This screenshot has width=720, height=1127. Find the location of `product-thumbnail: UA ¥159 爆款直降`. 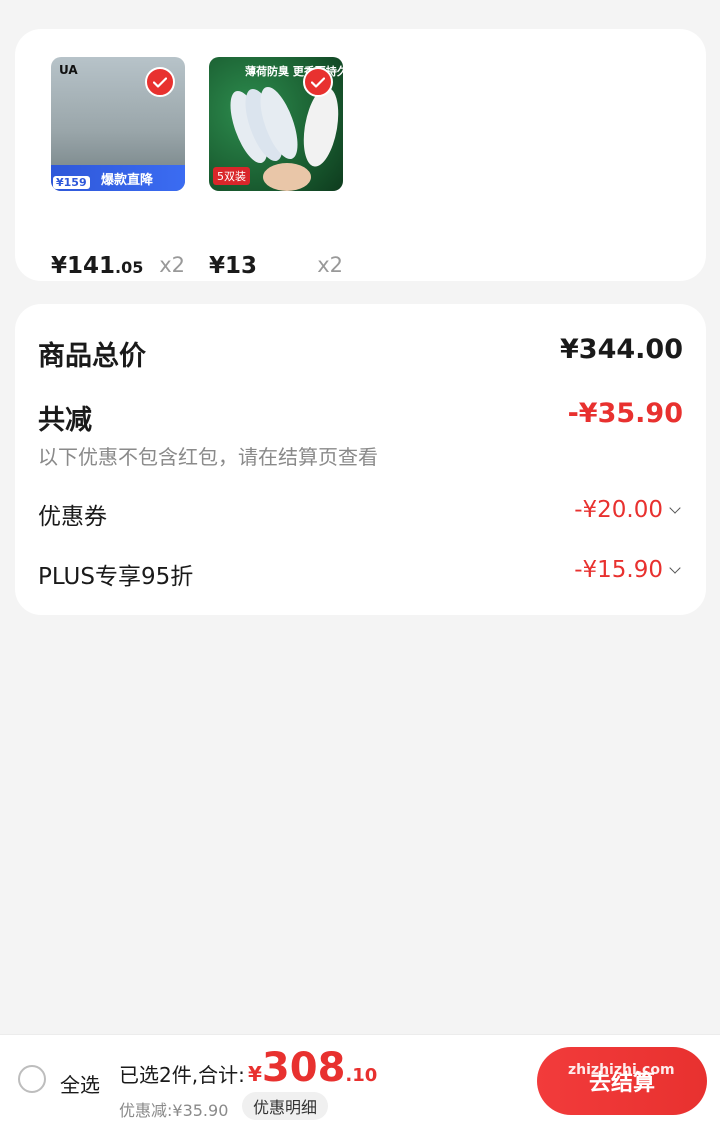

product-thumbnail: UA ¥159 爆款直降 is located at coordinates (118, 124).